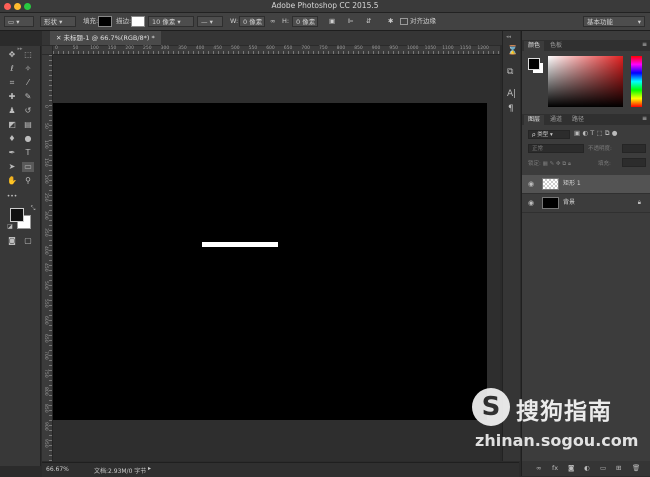  Describe the element at coordinates (556, 120) in the screenshot. I see `tab-channels: 通道` at that location.